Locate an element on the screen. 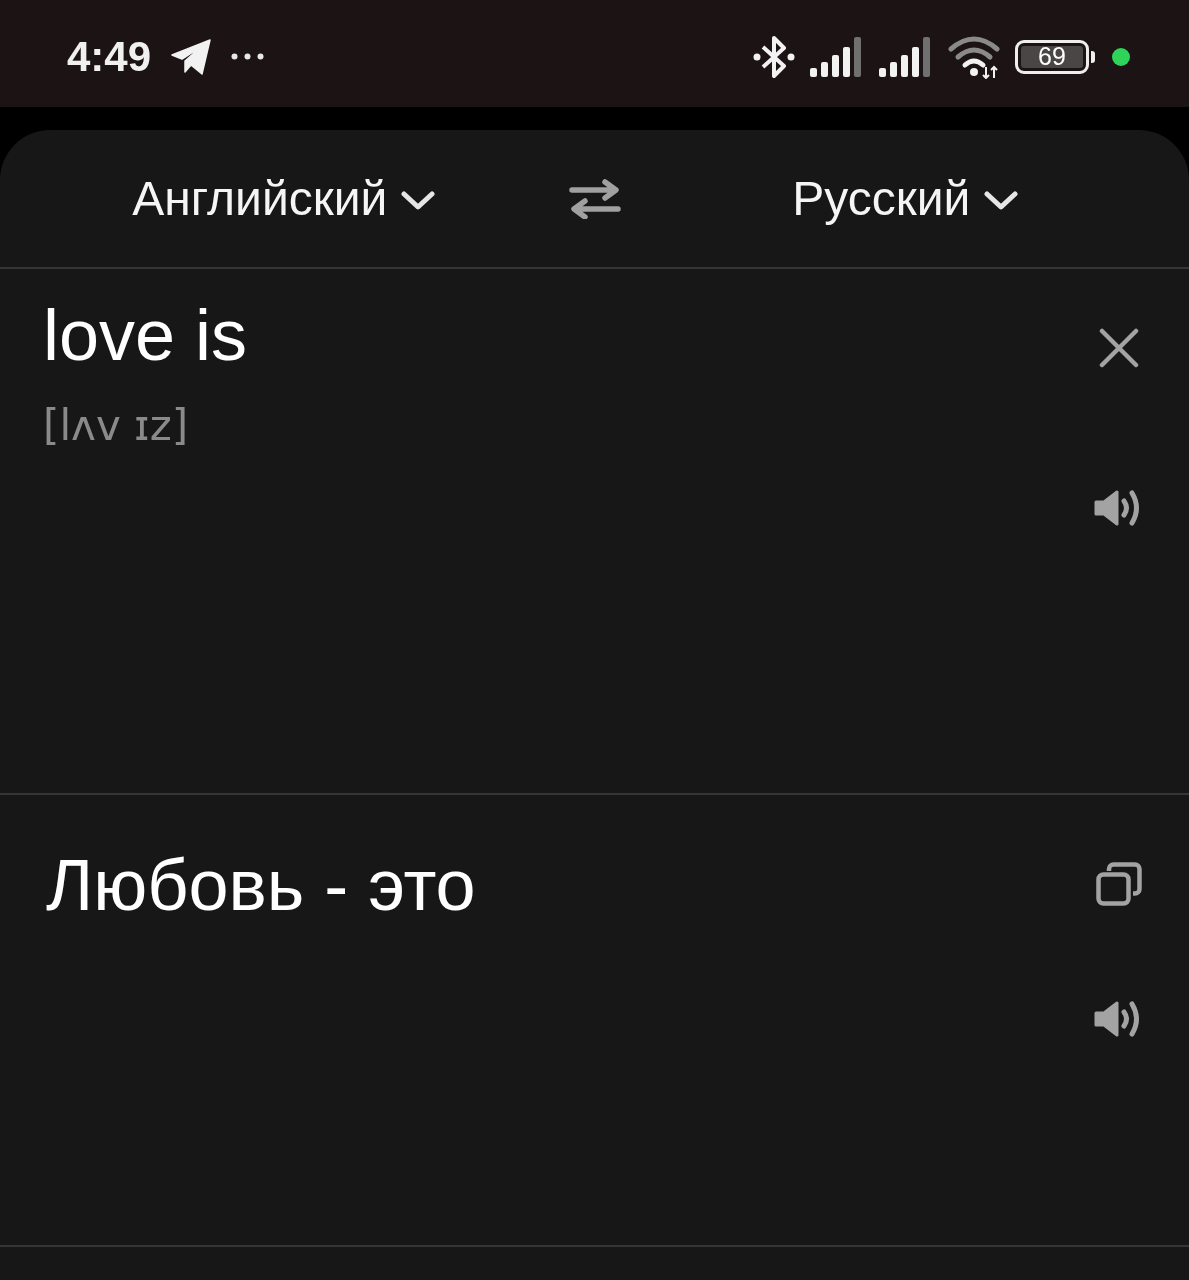 The height and width of the screenshot is (1280, 1189). bluetooth-icon is located at coordinates (774, 56).